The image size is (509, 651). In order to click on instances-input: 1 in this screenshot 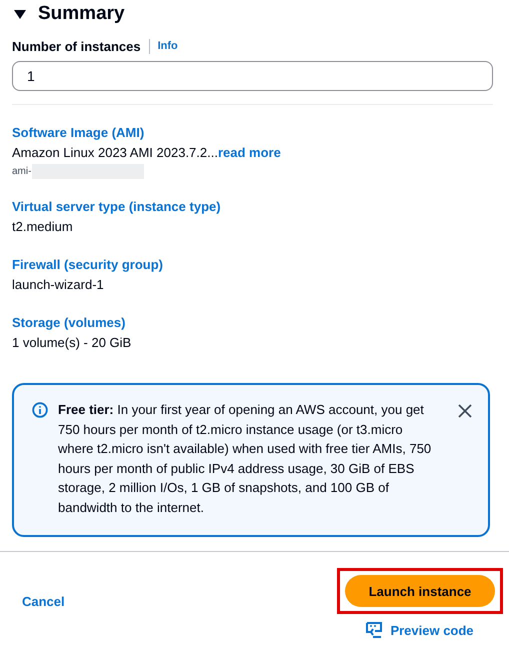, I will do `click(252, 76)`.